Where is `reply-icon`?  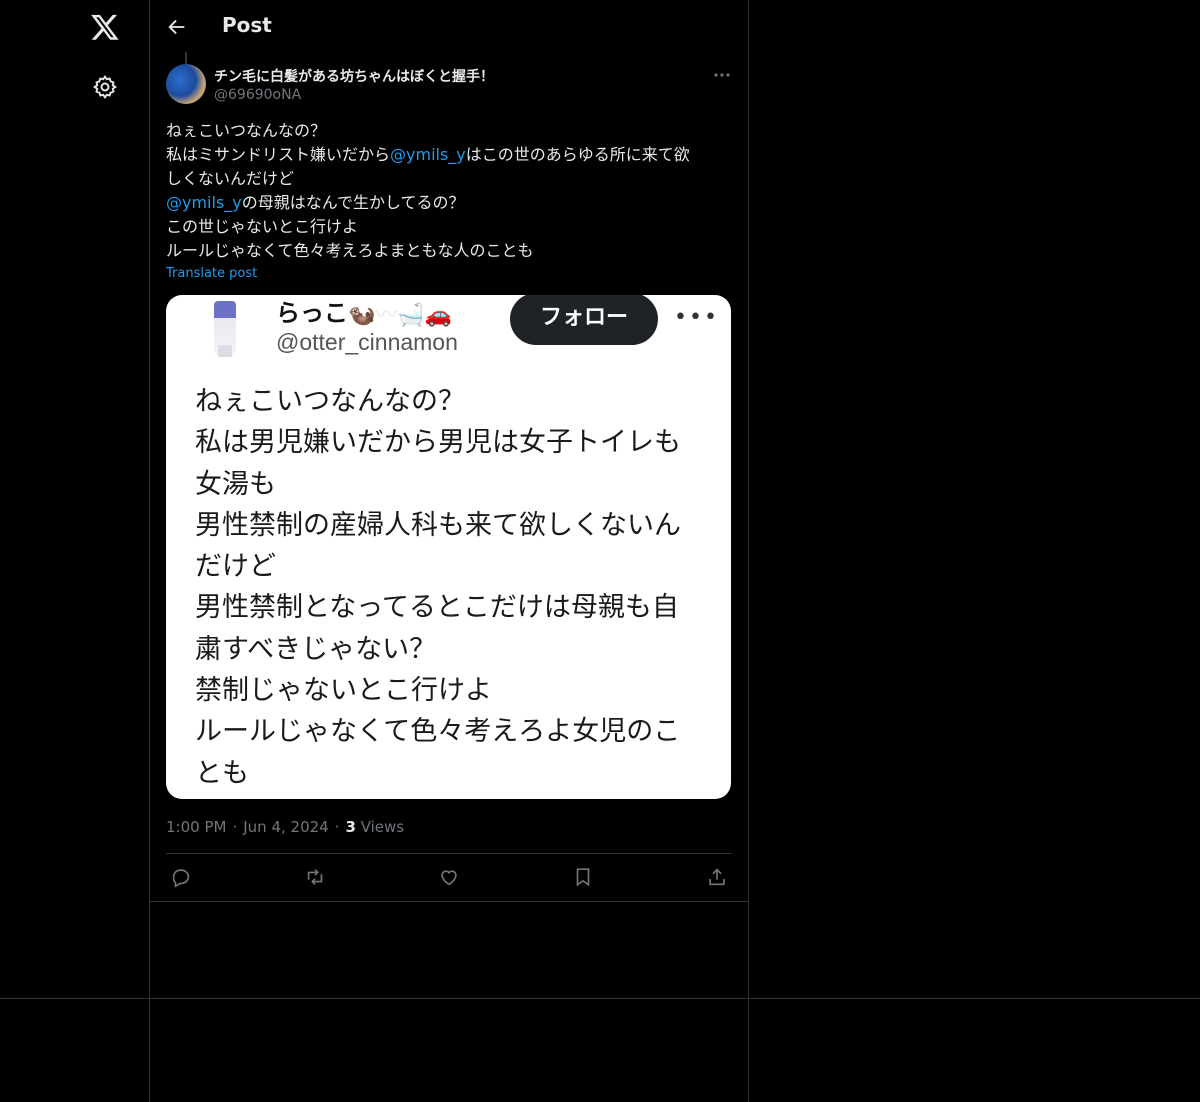 reply-icon is located at coordinates (181, 877).